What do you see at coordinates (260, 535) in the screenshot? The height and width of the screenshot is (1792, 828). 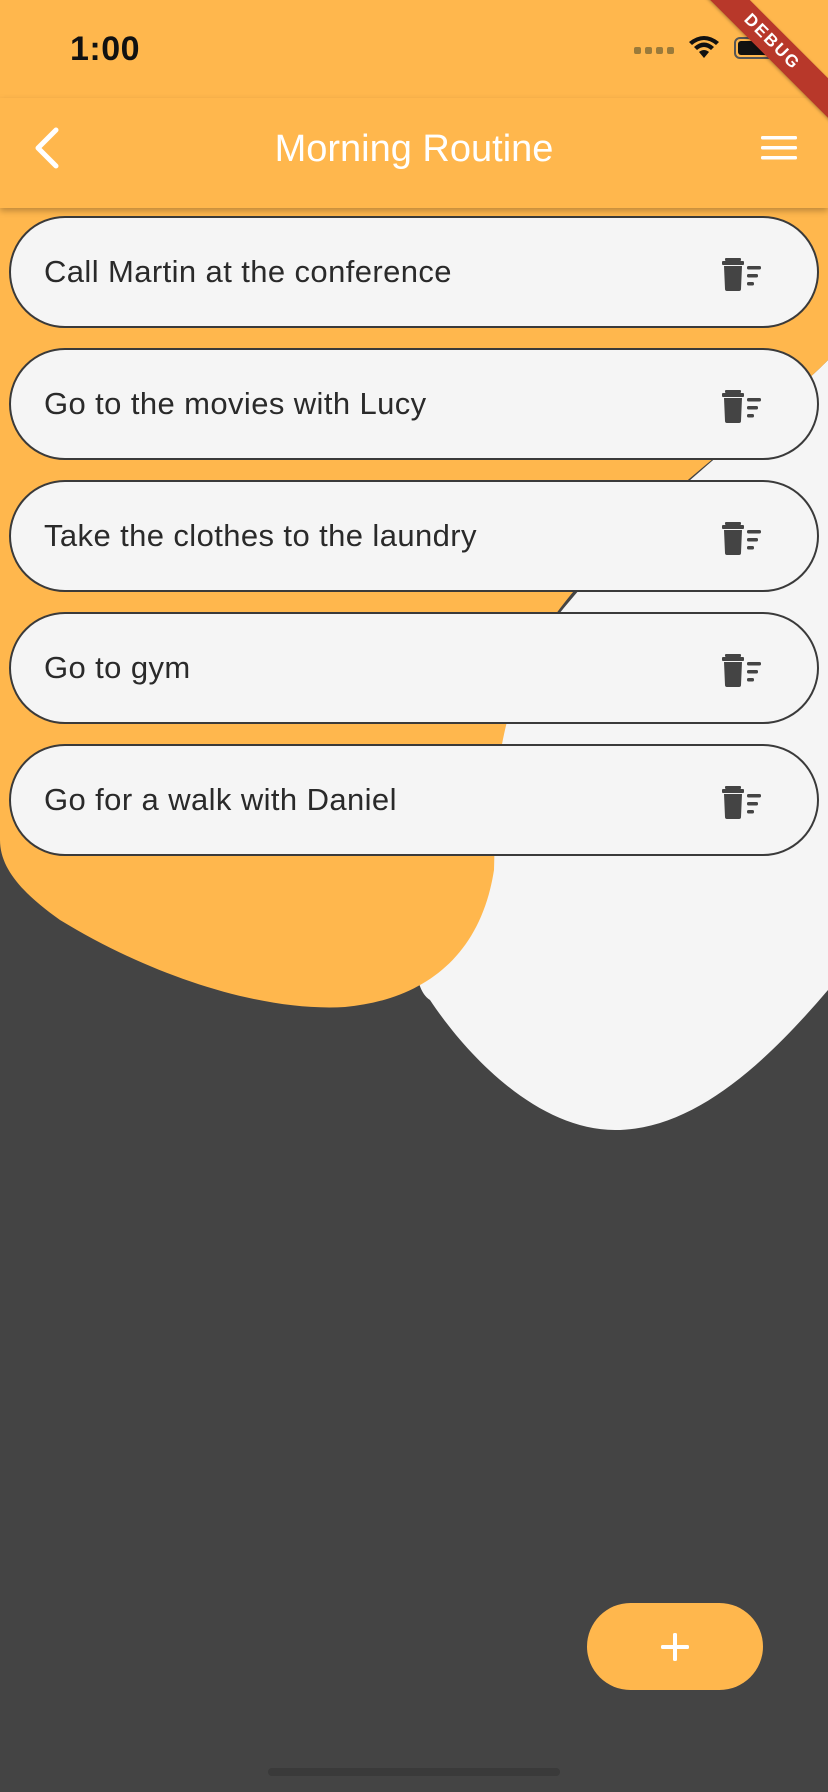 I see `task-label: Take the clothes to the laundry` at bounding box center [260, 535].